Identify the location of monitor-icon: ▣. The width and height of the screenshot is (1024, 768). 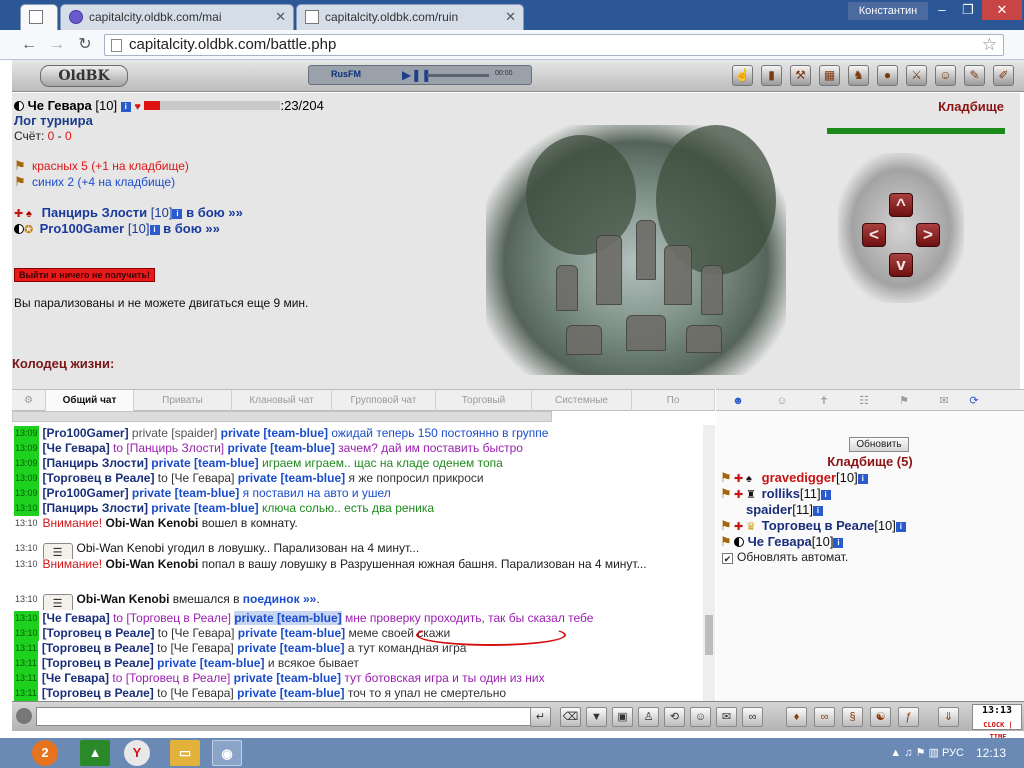
(622, 717).